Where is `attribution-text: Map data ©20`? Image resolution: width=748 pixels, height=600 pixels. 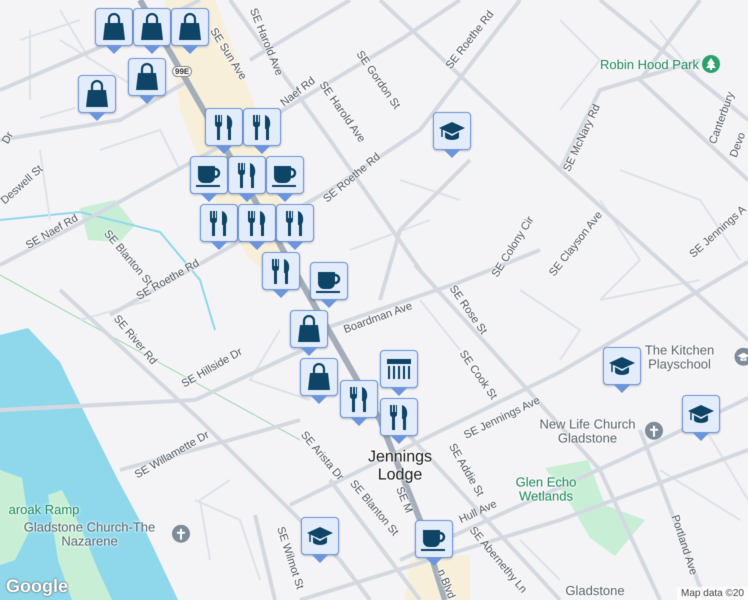
attribution-text: Map data ©20 is located at coordinates (712, 593).